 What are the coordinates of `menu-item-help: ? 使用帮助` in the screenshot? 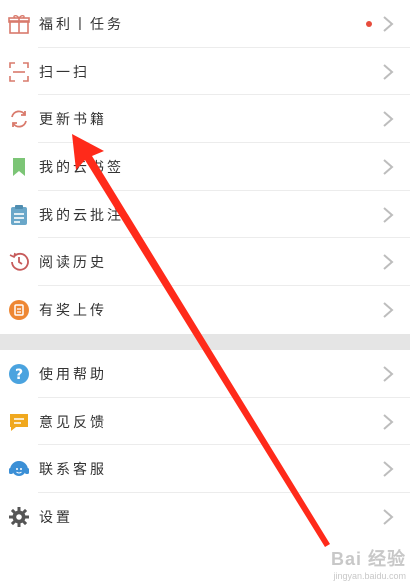 It's located at (205, 374).